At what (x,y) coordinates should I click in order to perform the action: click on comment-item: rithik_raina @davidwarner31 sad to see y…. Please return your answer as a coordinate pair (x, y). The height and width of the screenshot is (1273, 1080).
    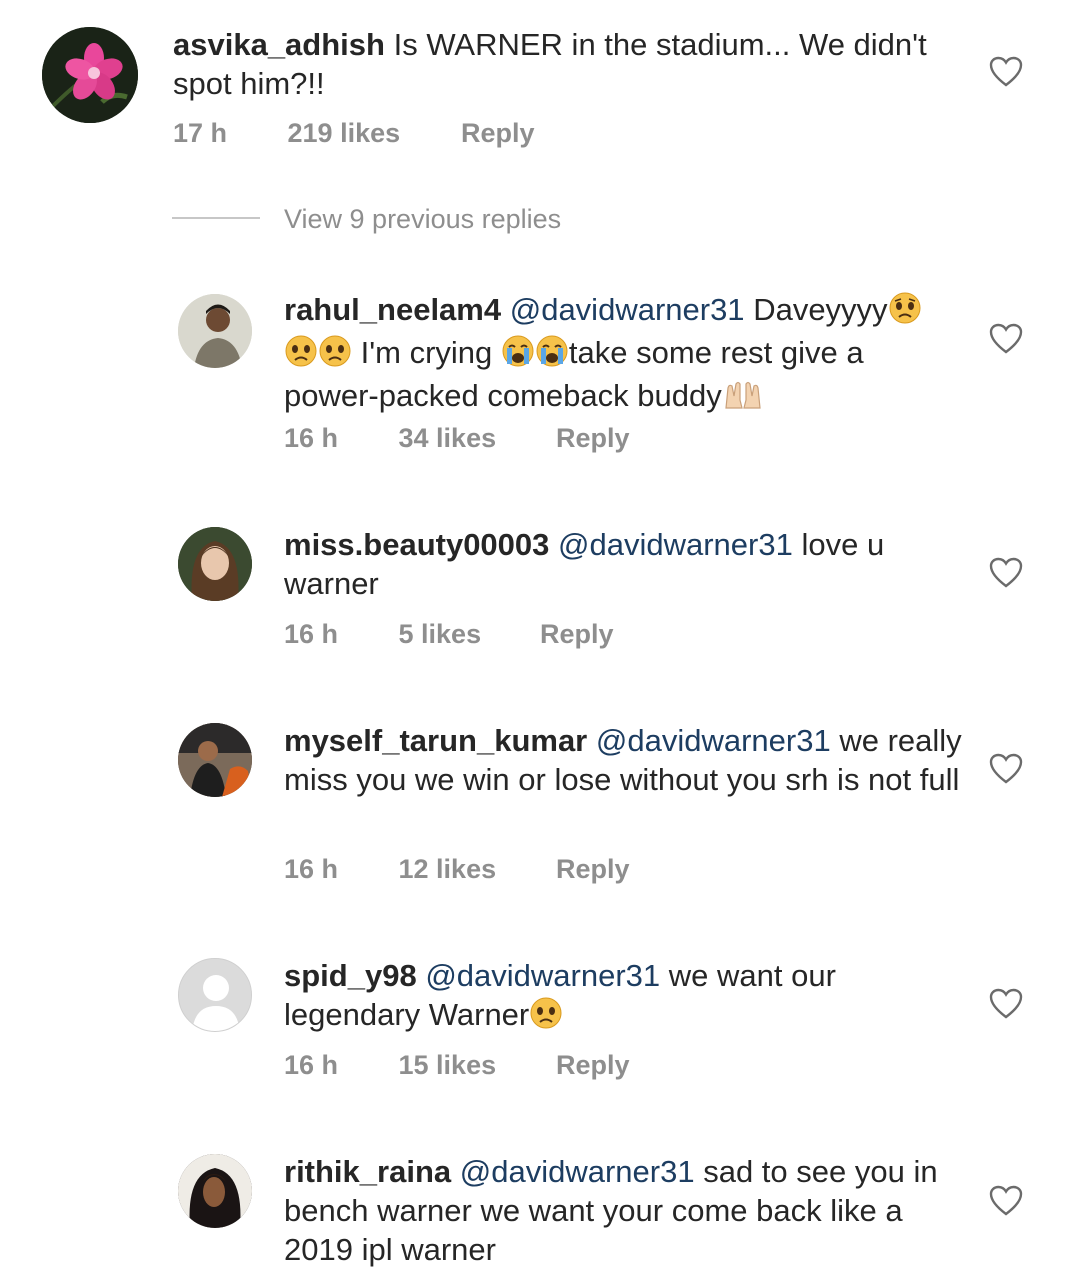
    Looking at the image, I should click on (540, 1212).